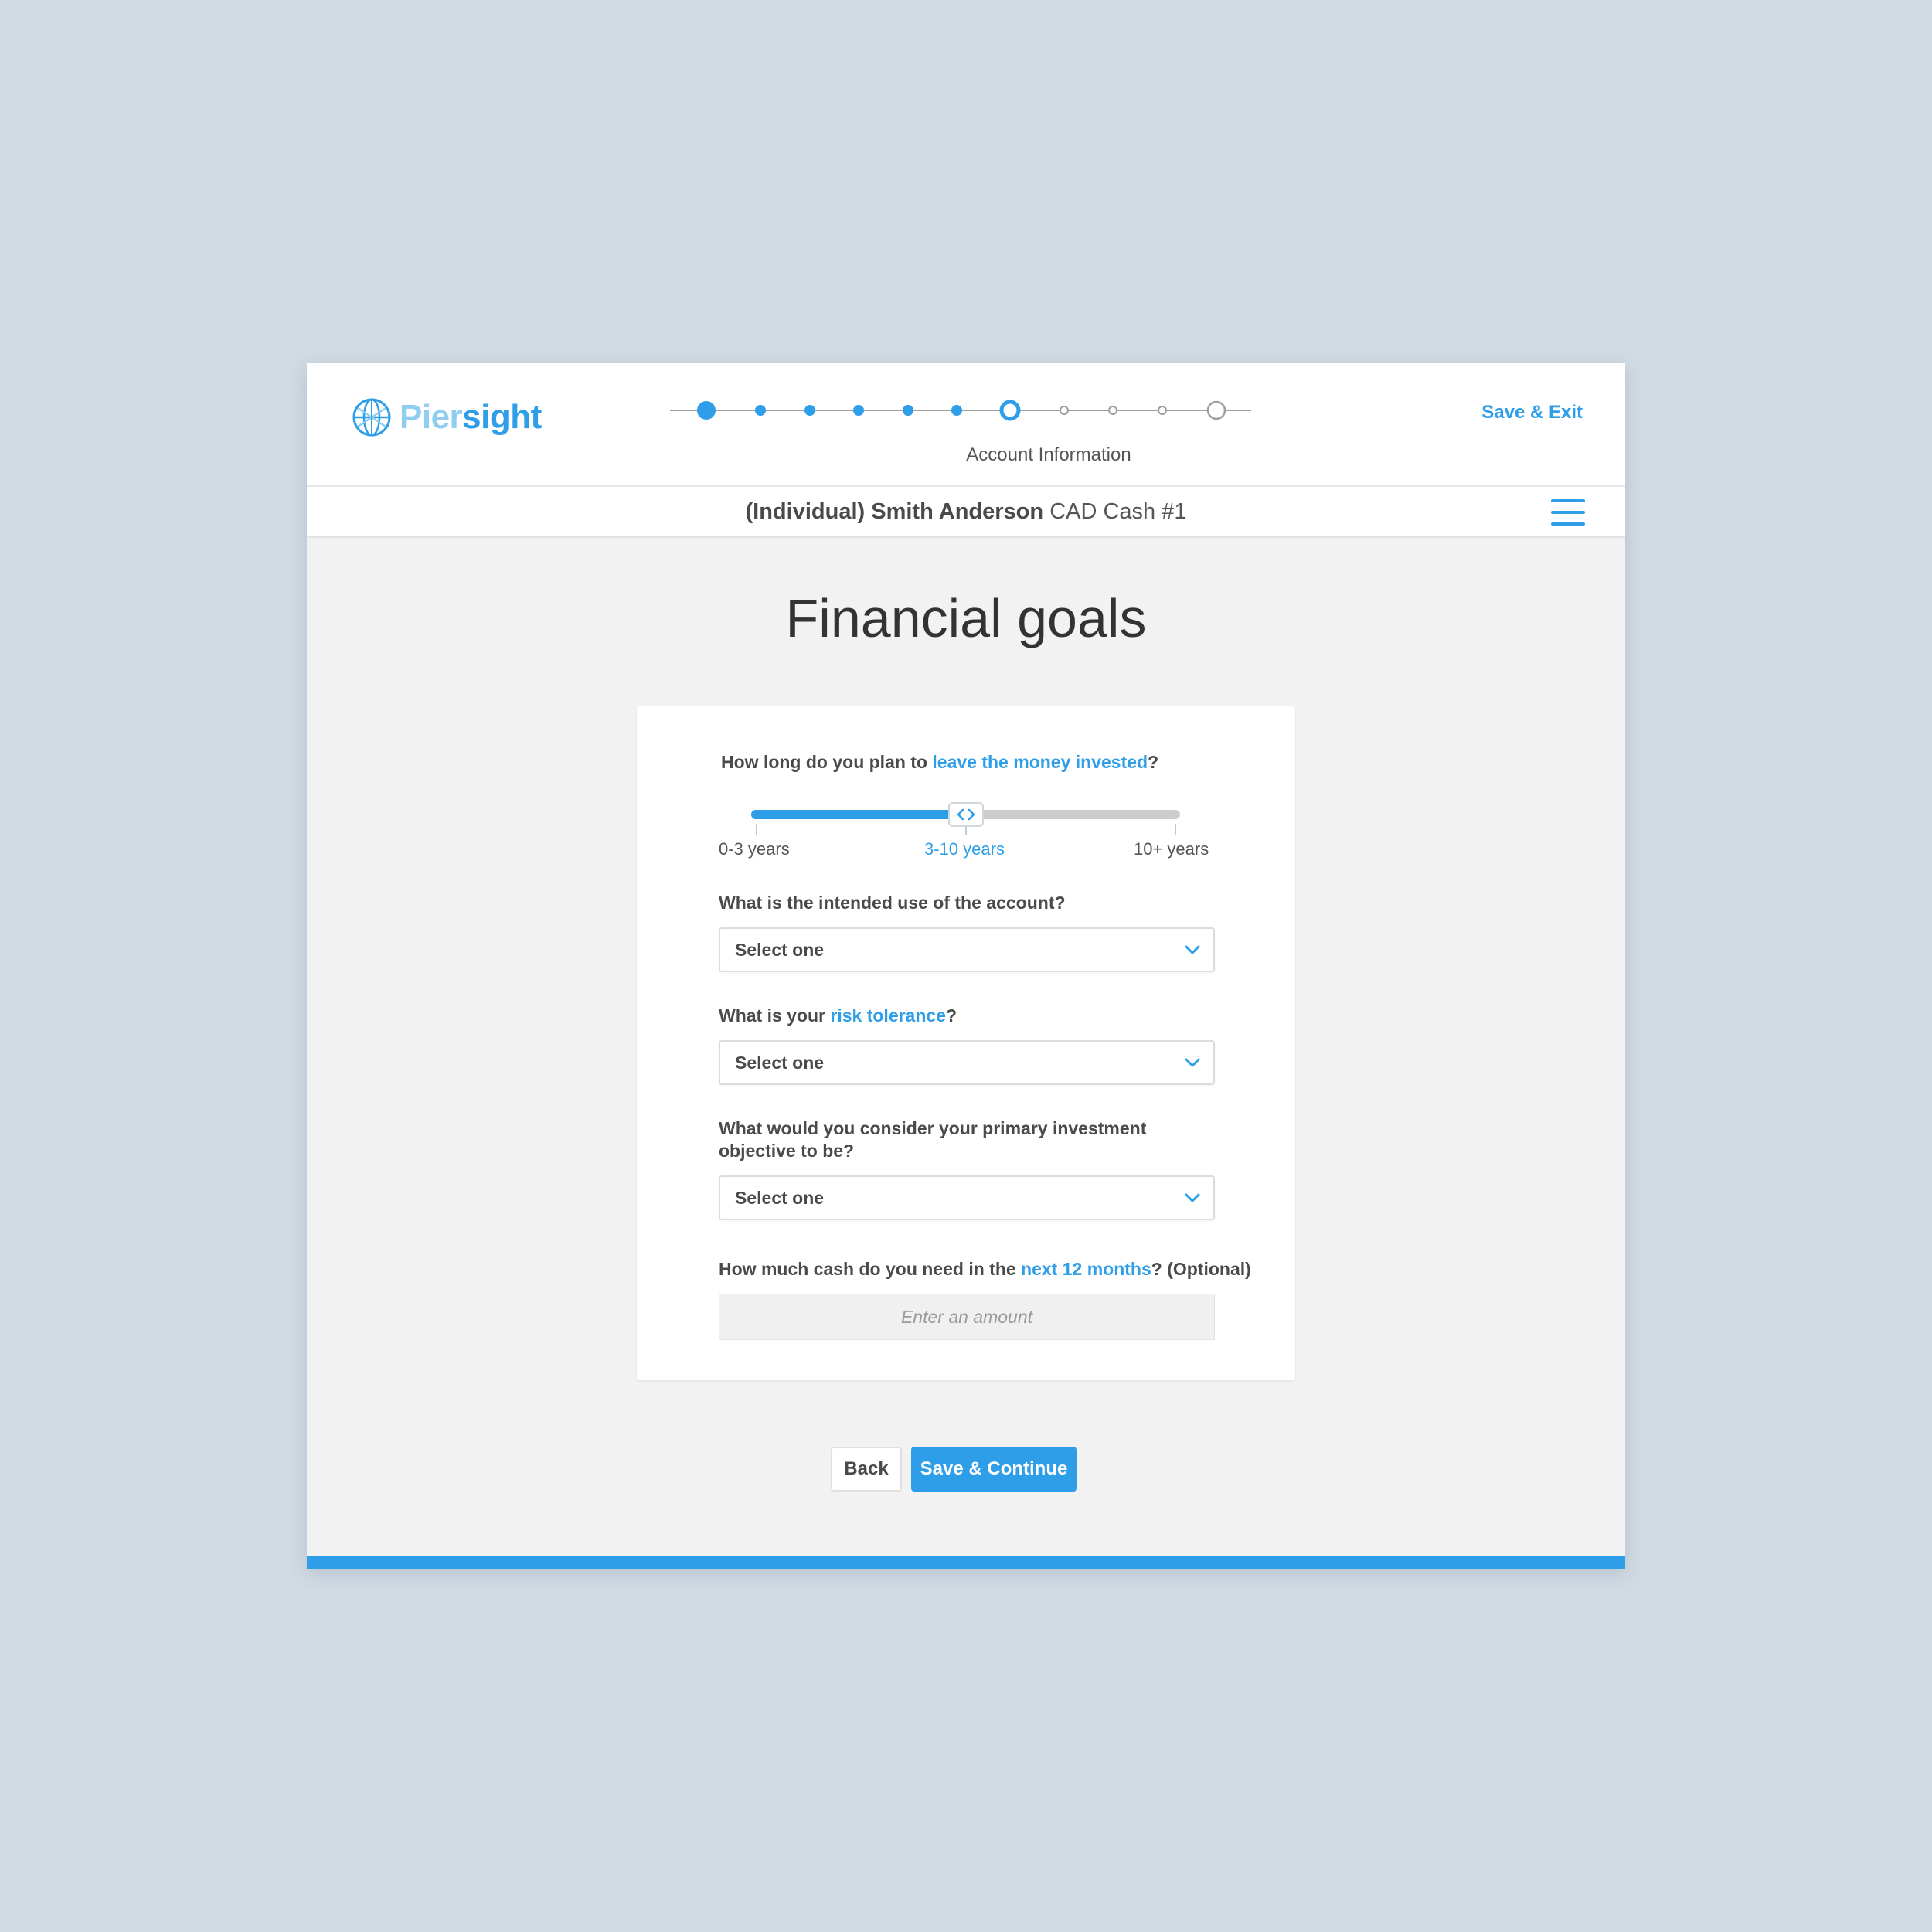 The height and width of the screenshot is (1932, 1932). I want to click on question-intended-use: What is the intended use of the account?, so click(892, 903).